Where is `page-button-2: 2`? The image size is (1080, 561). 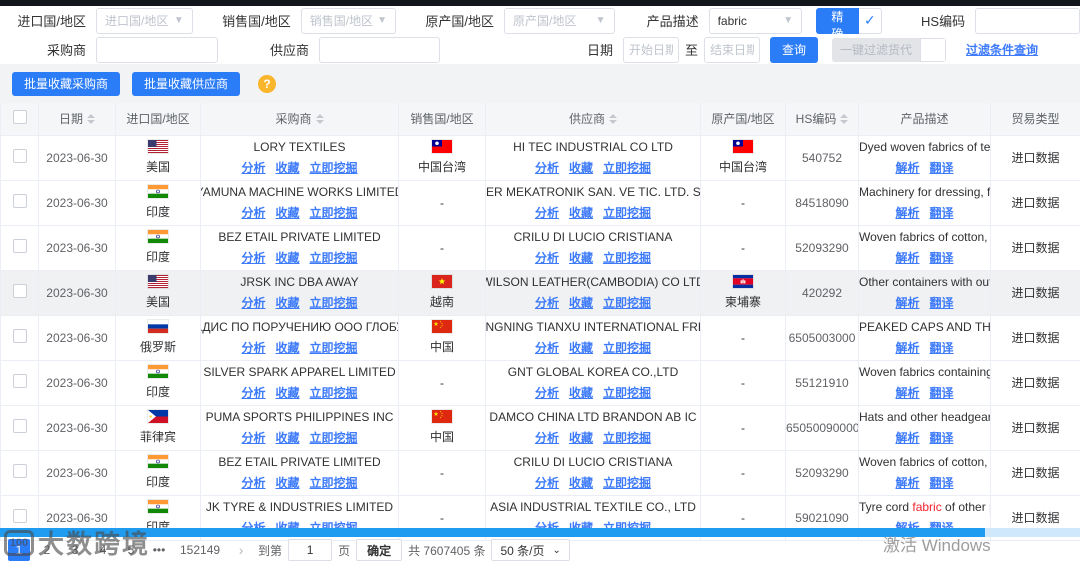
page-button-2: 2 is located at coordinates (47, 550).